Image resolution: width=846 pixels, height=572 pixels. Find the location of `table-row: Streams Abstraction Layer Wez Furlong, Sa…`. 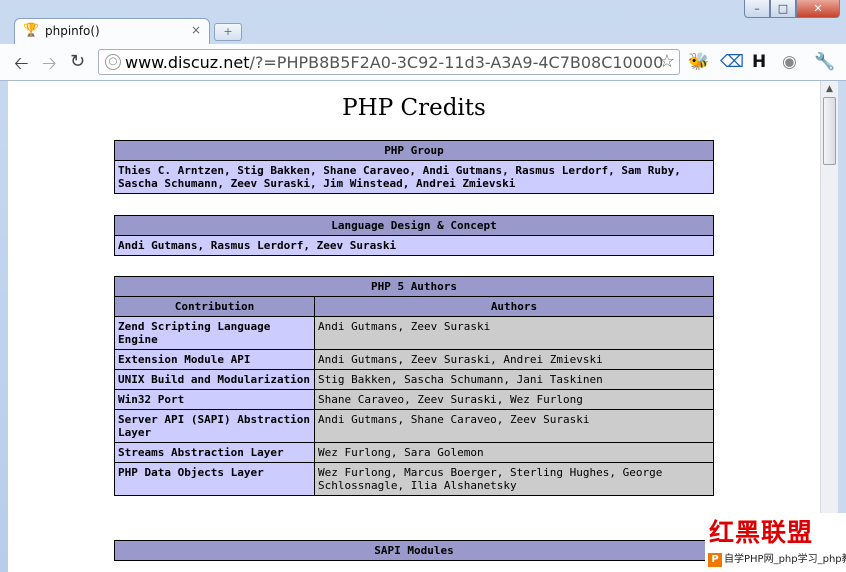

table-row: Streams Abstraction Layer Wez Furlong, Sa… is located at coordinates (414, 452).